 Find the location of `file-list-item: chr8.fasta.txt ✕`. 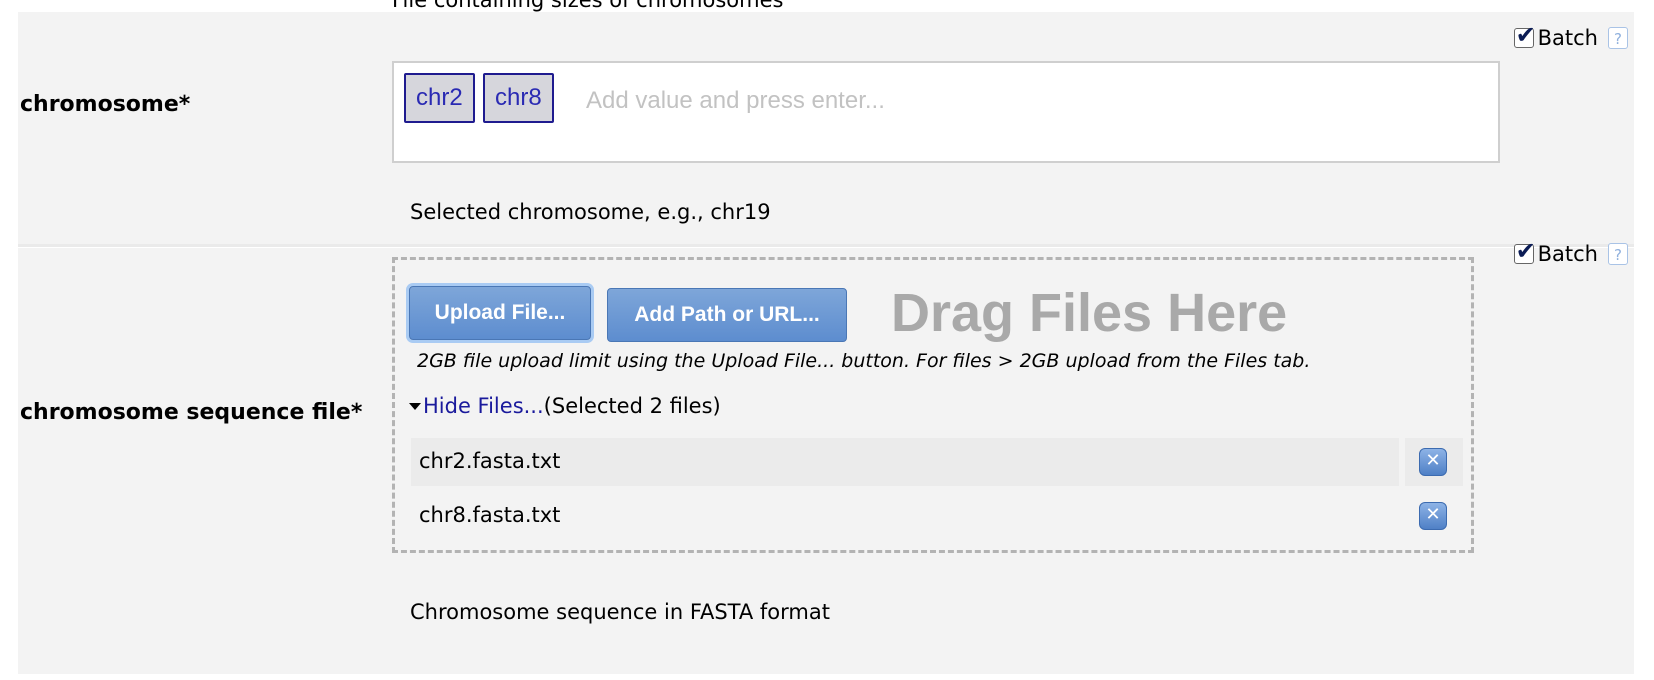

file-list-item: chr8.fasta.txt ✕ is located at coordinates (942, 516).